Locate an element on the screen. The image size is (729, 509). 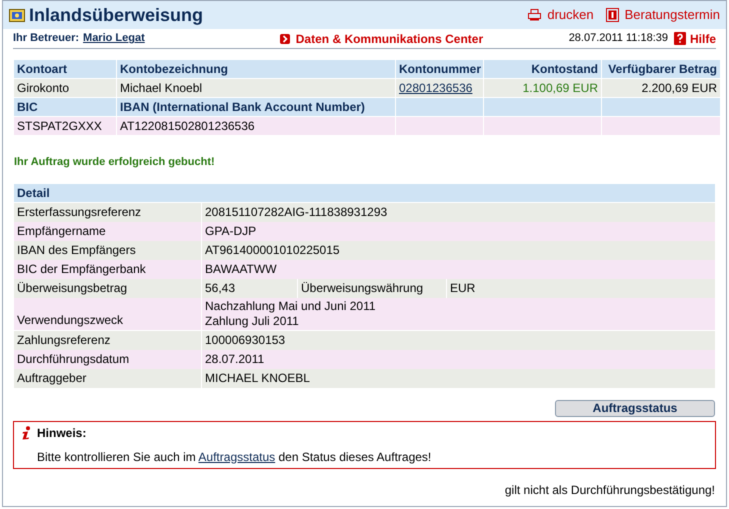
field-label: BIC der Empfängerbank is located at coordinates (107, 269).